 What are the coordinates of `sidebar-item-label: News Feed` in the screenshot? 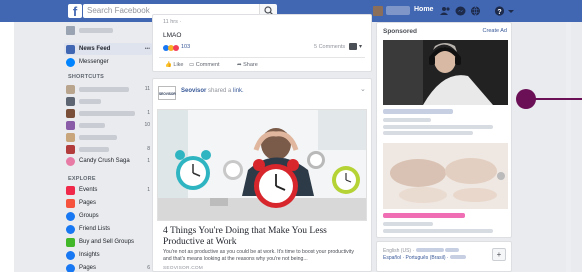 It's located at (95, 49).